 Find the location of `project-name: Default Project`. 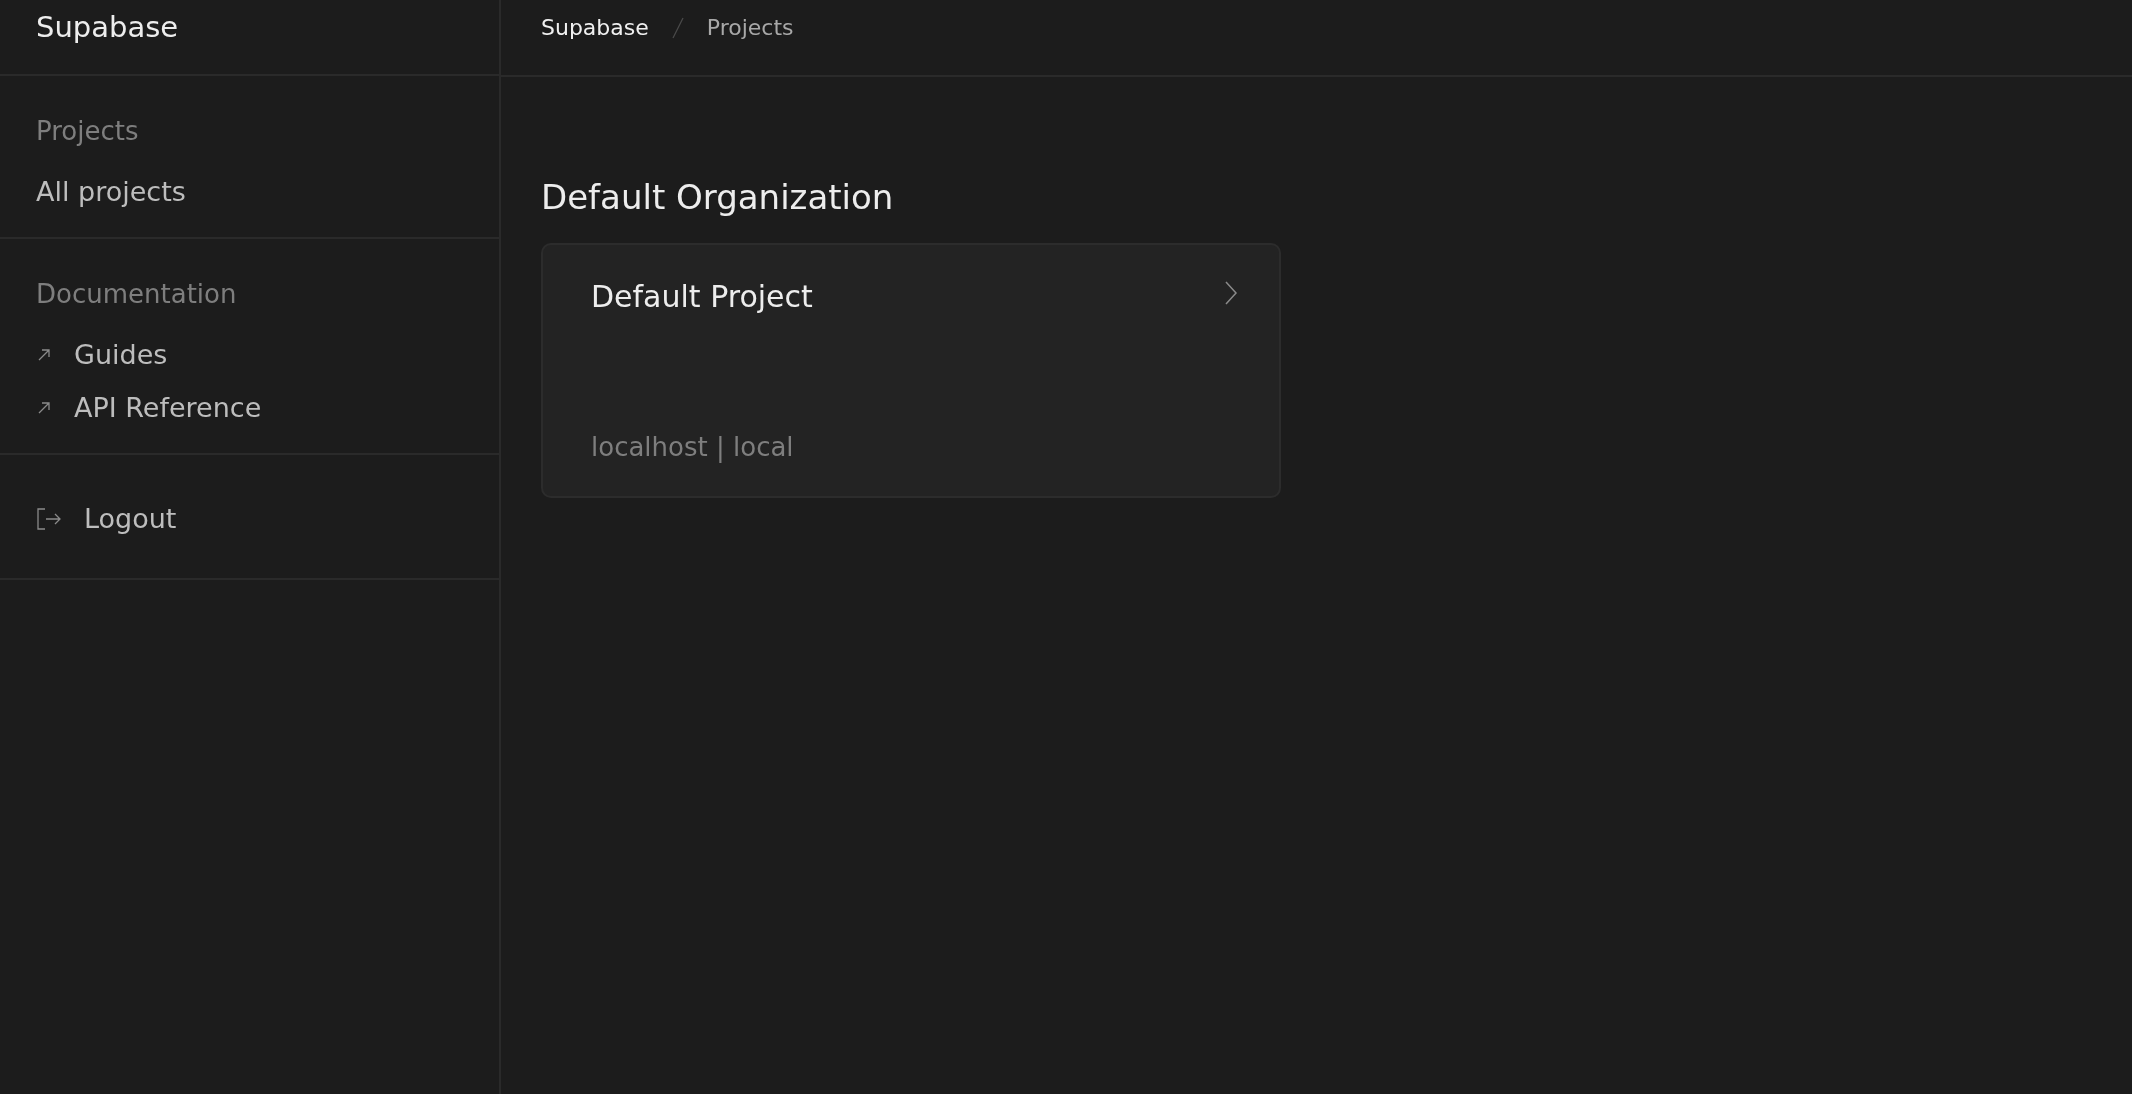

project-name: Default Project is located at coordinates (702, 296).